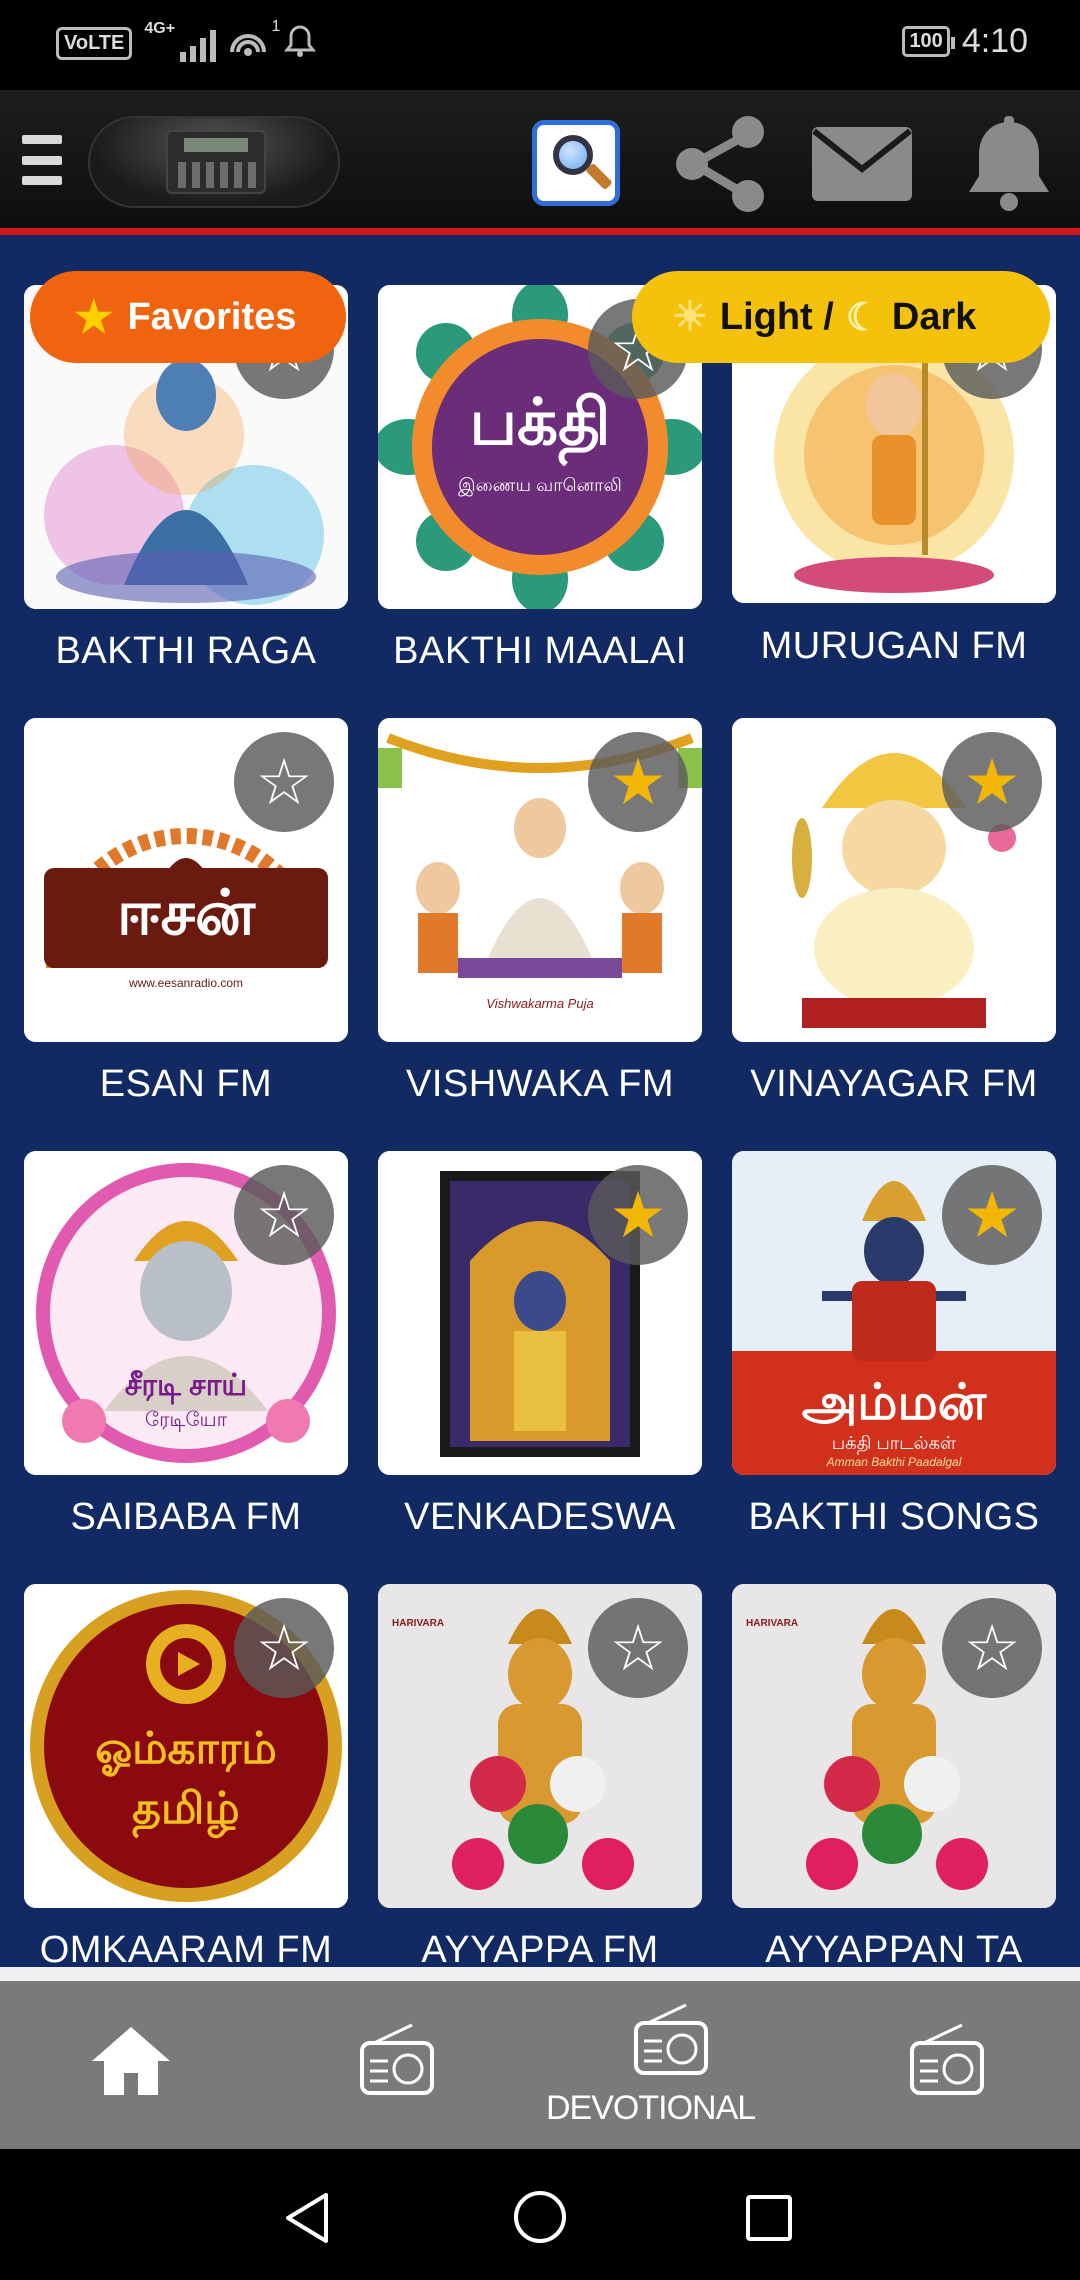 This screenshot has width=1080, height=2280. I want to click on art-subtitle: www.eesanradio.com, so click(186, 983).